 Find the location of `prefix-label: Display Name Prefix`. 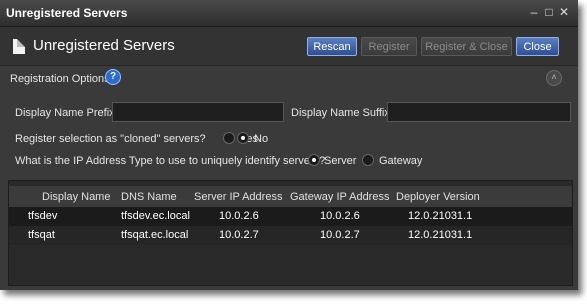

prefix-label: Display Name Prefix is located at coordinates (65, 113).